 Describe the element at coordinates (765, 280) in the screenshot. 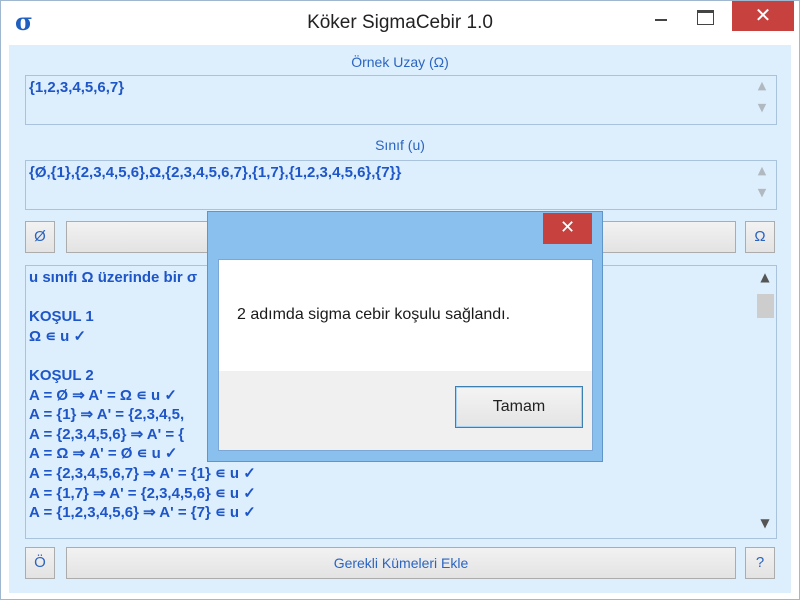

I see `chevron-up-icon: ▲` at that location.